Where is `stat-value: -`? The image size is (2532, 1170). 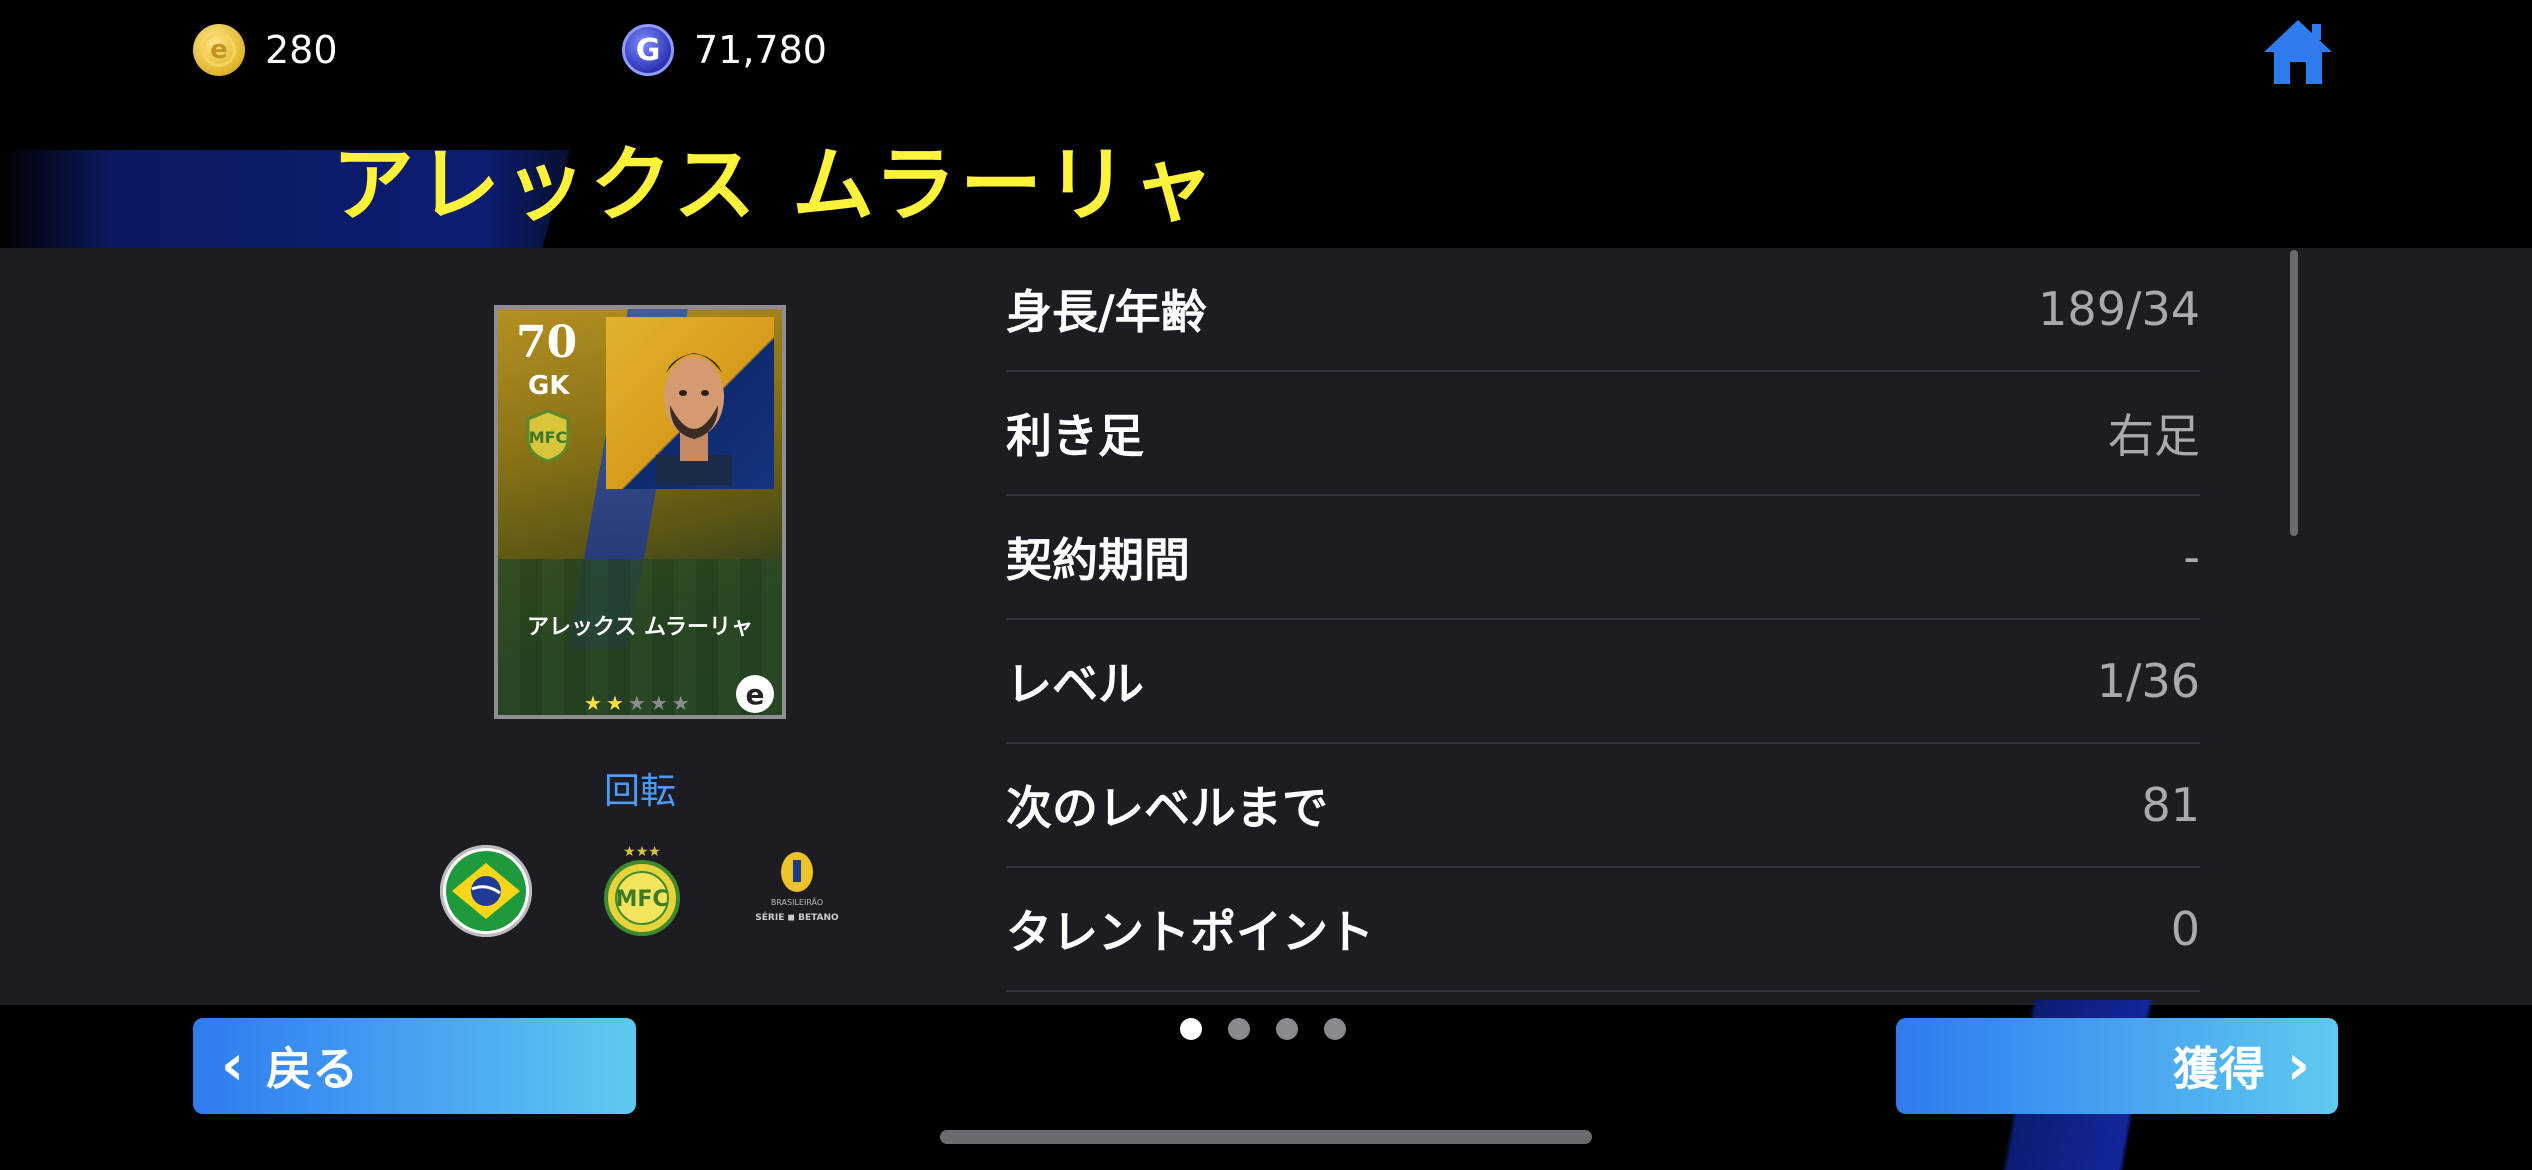
stat-value: - is located at coordinates (2191, 557).